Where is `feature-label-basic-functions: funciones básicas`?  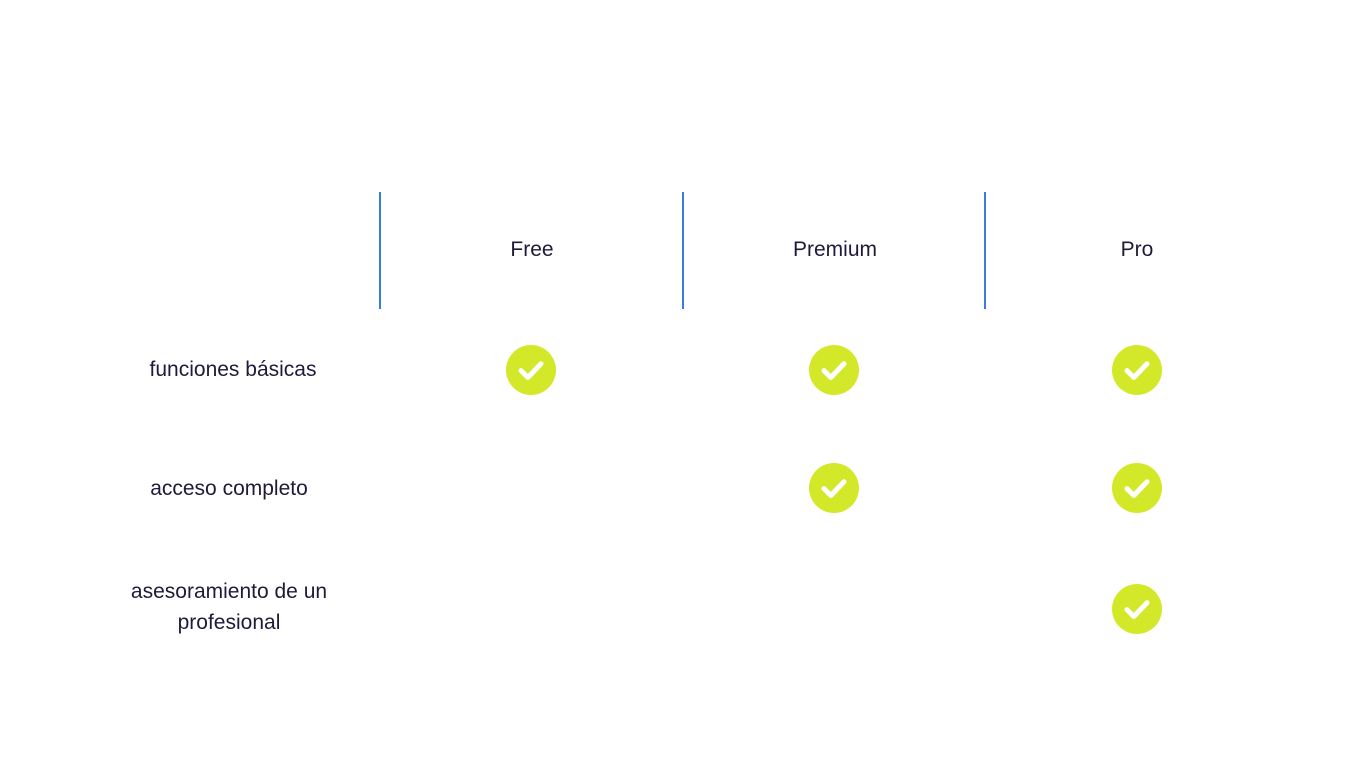
feature-label-basic-functions: funciones básicas is located at coordinates (233, 369).